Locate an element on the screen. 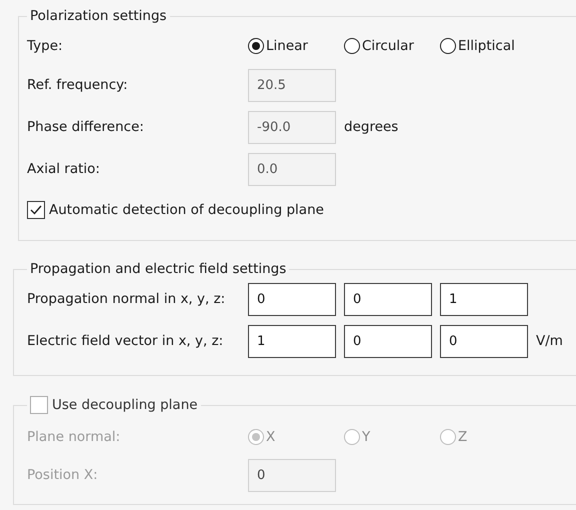 Image resolution: width=576 pixels, height=510 pixels. checkmark-icon is located at coordinates (36, 210).